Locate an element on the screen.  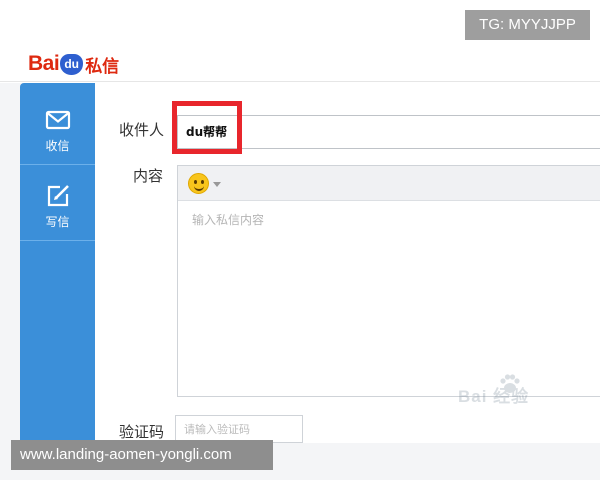
sidebar-item-inbox: 收信 is located at coordinates (57, 127).